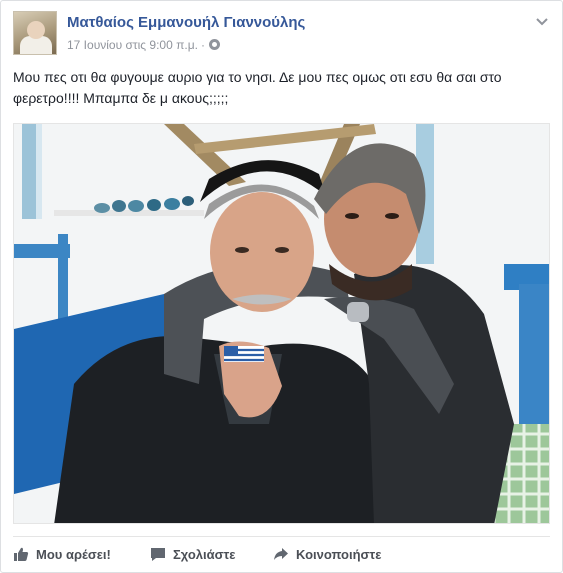 The image size is (563, 573). I want to click on author-name: Ματθαίος Εμμανουήλ Γιαννούλης, so click(186, 22).